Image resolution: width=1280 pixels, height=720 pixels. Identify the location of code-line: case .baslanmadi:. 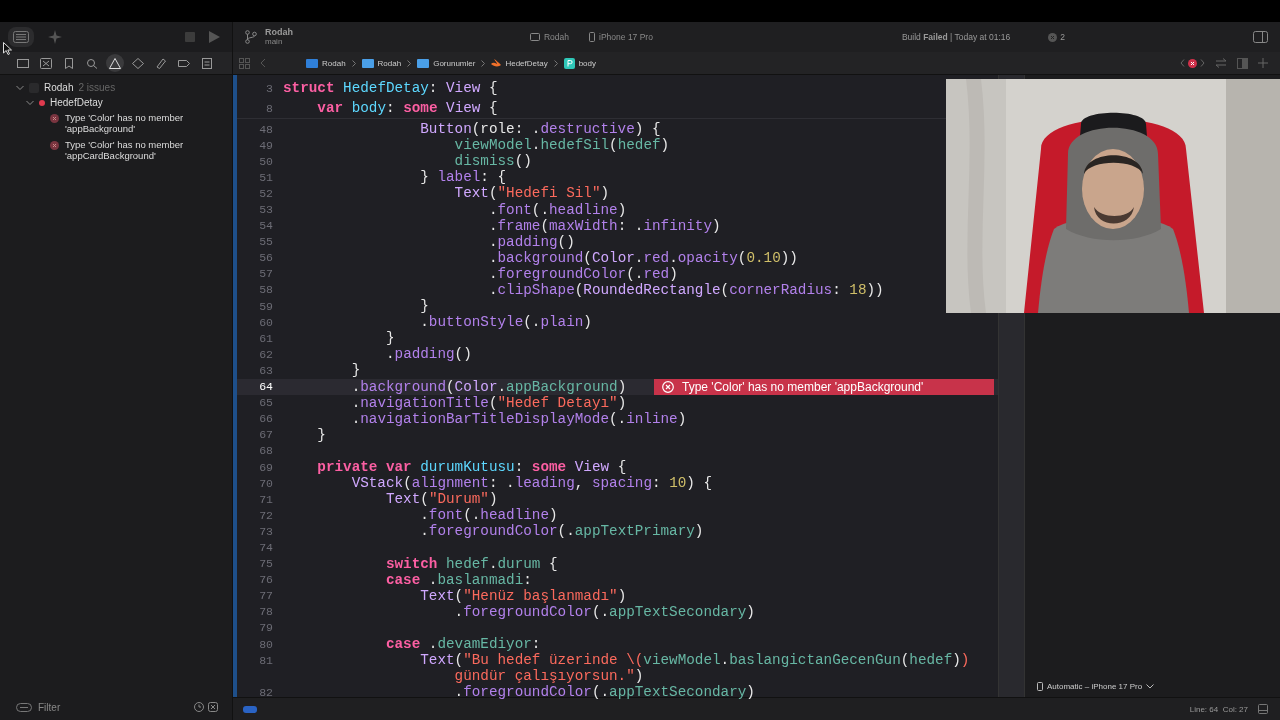
(458, 579).